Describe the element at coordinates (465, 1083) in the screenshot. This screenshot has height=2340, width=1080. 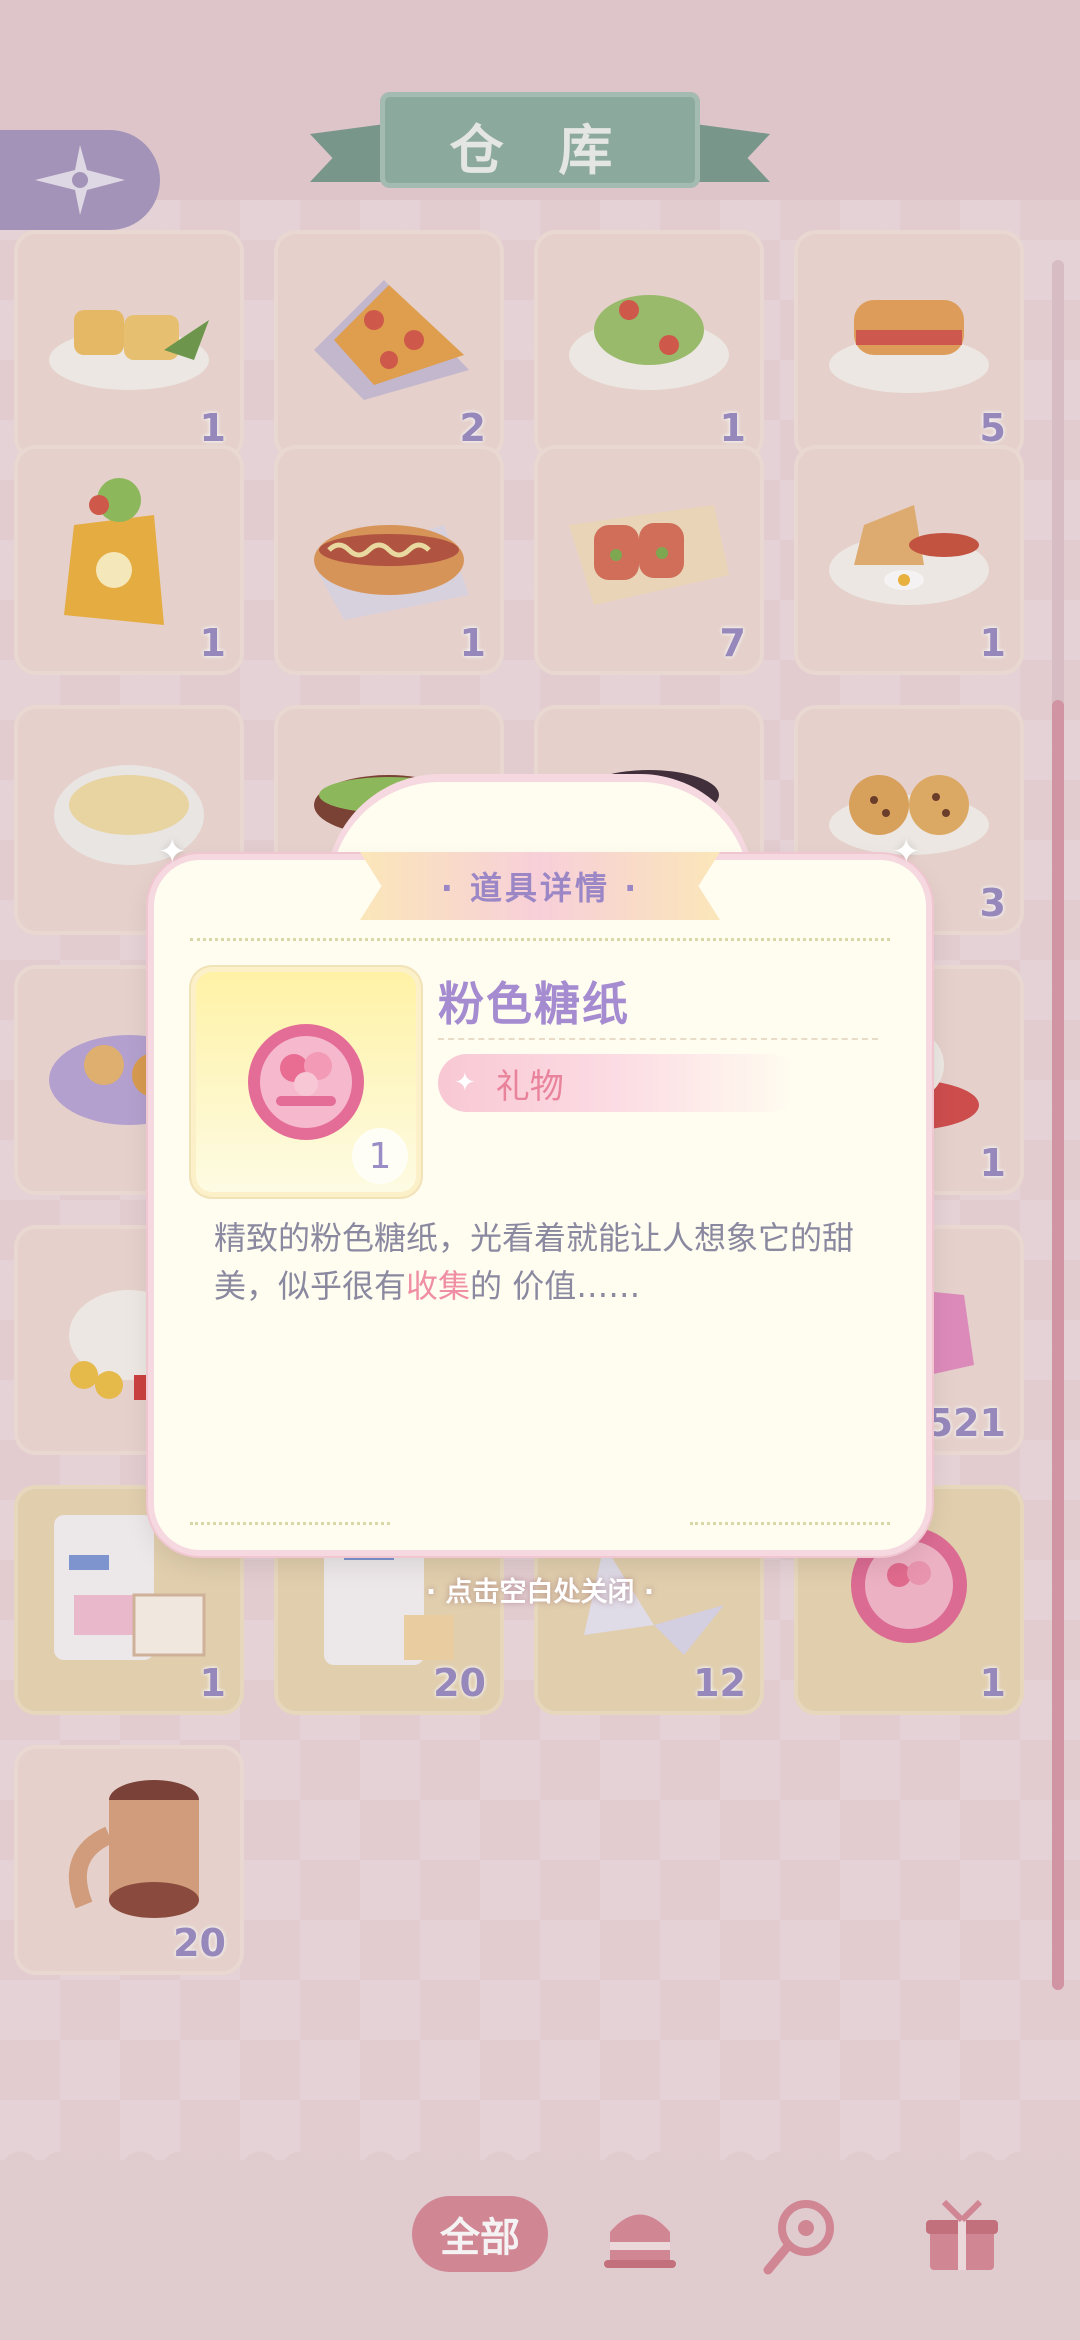
I see `star-icon: ✦` at that location.